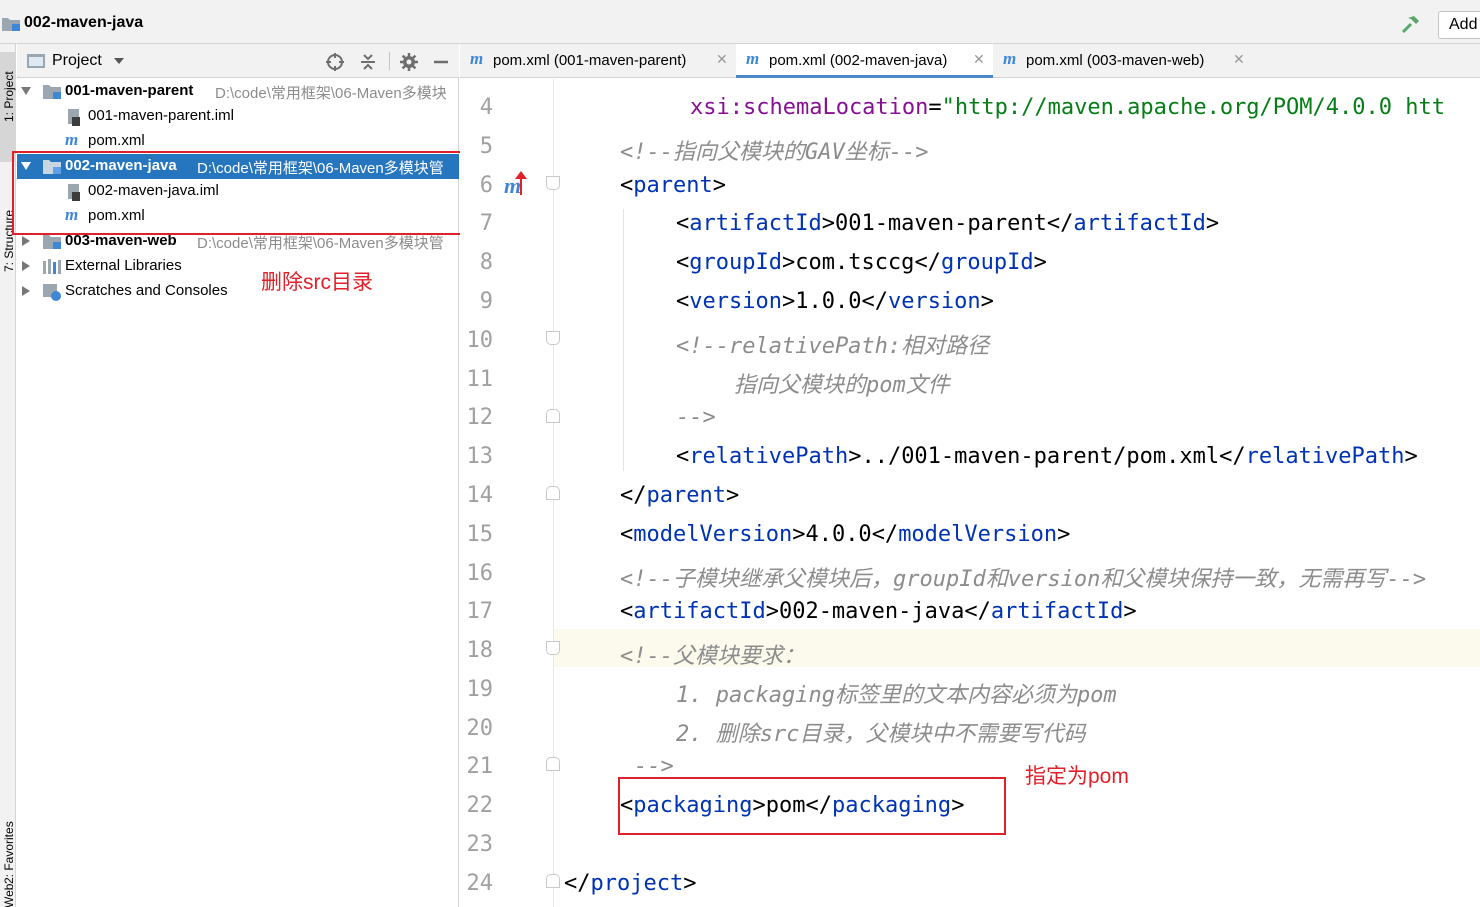 The image size is (1480, 907). I want to click on tab-label: pom.xml (003-maven-web), so click(1115, 60).